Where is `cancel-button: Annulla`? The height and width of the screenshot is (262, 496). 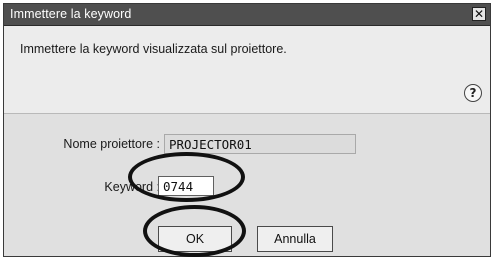 cancel-button: Annulla is located at coordinates (295, 239).